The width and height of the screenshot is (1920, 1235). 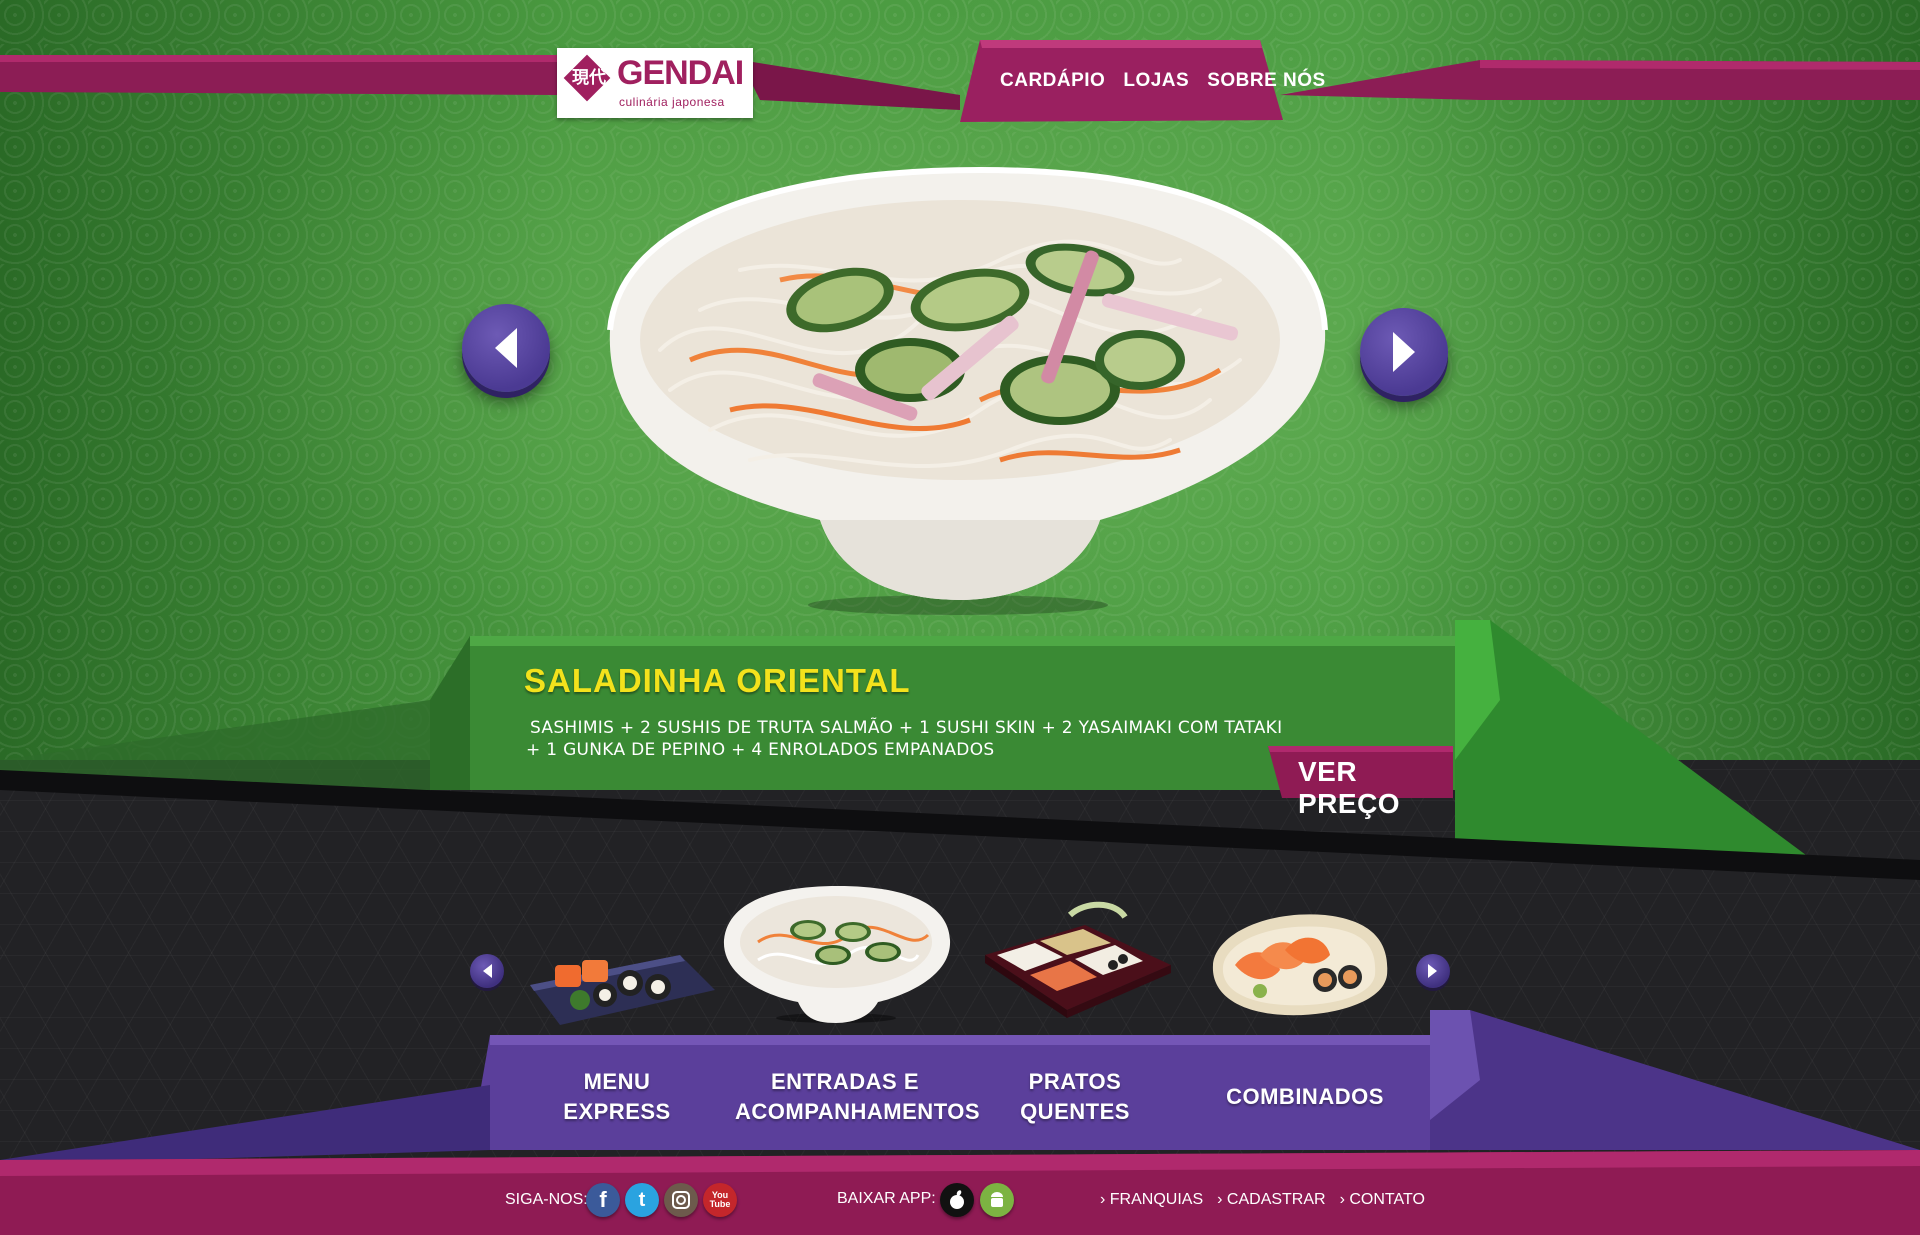 I want to click on thumb-prev-button, so click(x=487, y=971).